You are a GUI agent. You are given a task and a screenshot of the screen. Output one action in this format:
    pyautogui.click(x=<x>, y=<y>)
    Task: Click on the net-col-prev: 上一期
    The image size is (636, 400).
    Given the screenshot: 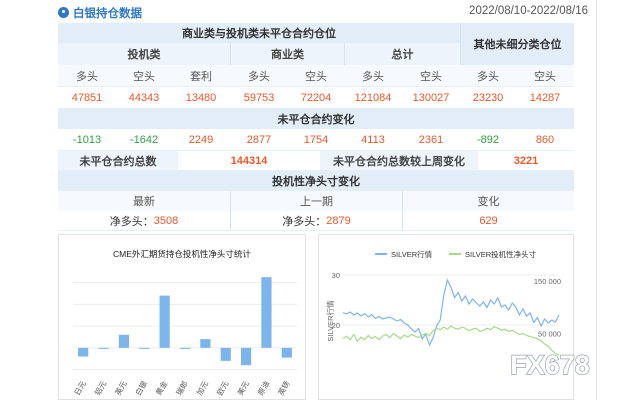 What is the action you would take?
    pyautogui.click(x=316, y=201)
    